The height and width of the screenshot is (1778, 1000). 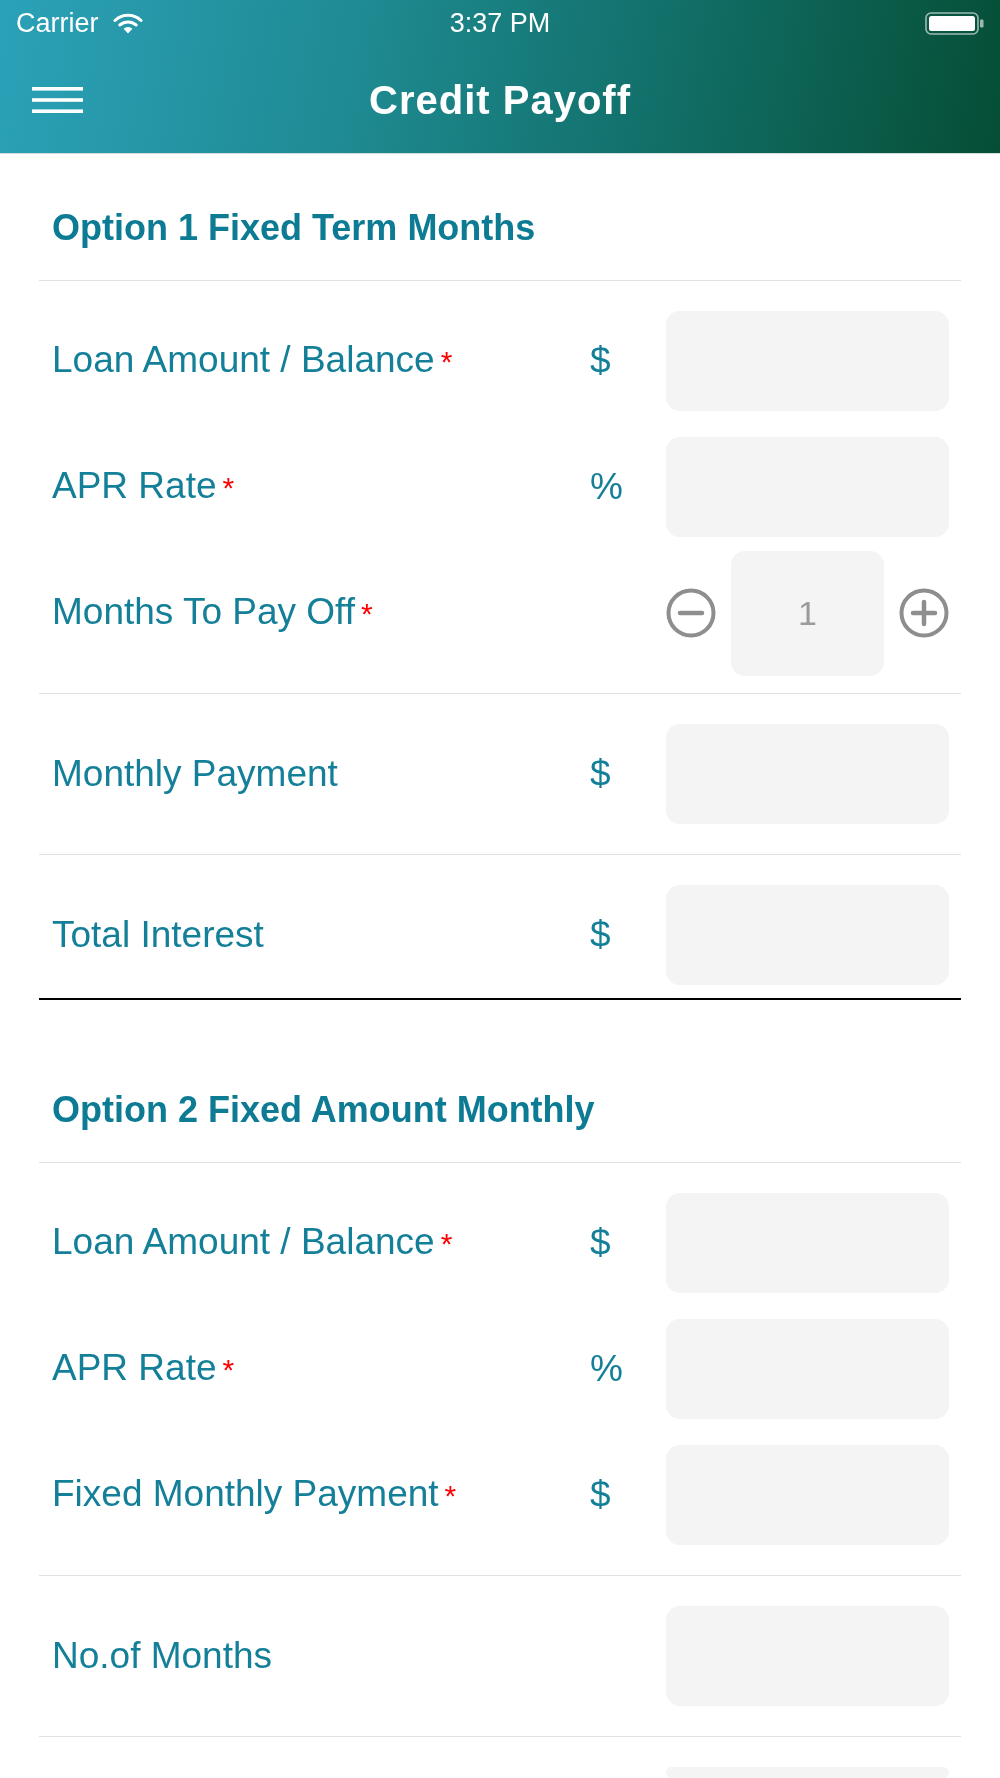 I want to click on carrier-label: Carrier, so click(x=57, y=23).